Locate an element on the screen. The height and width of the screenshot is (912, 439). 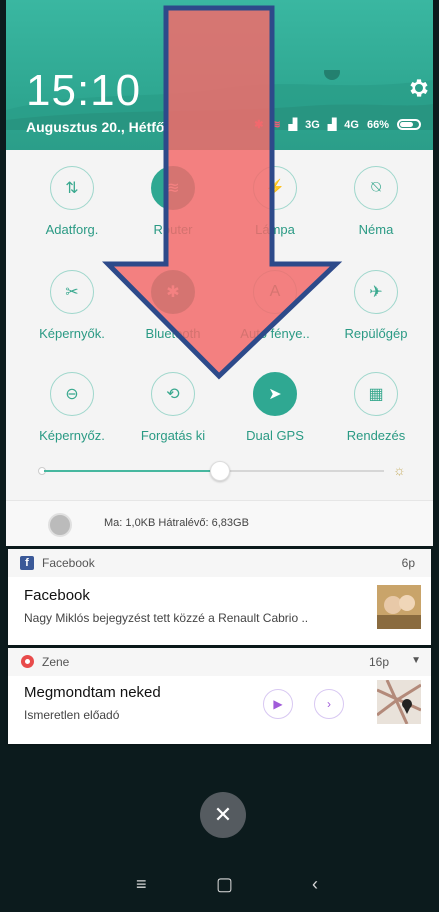
map-album-art is located at coordinates (399, 702).